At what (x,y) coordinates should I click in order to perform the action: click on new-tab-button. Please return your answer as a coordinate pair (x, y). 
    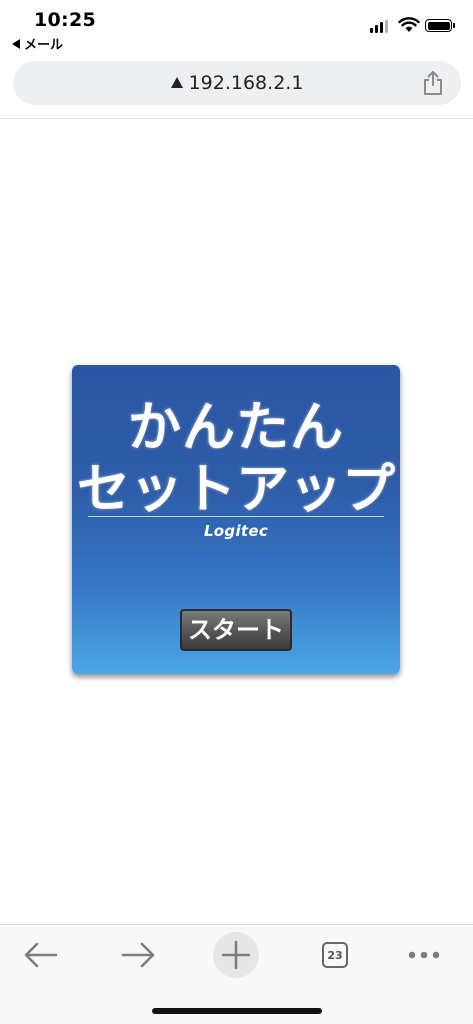
    Looking at the image, I should click on (236, 955).